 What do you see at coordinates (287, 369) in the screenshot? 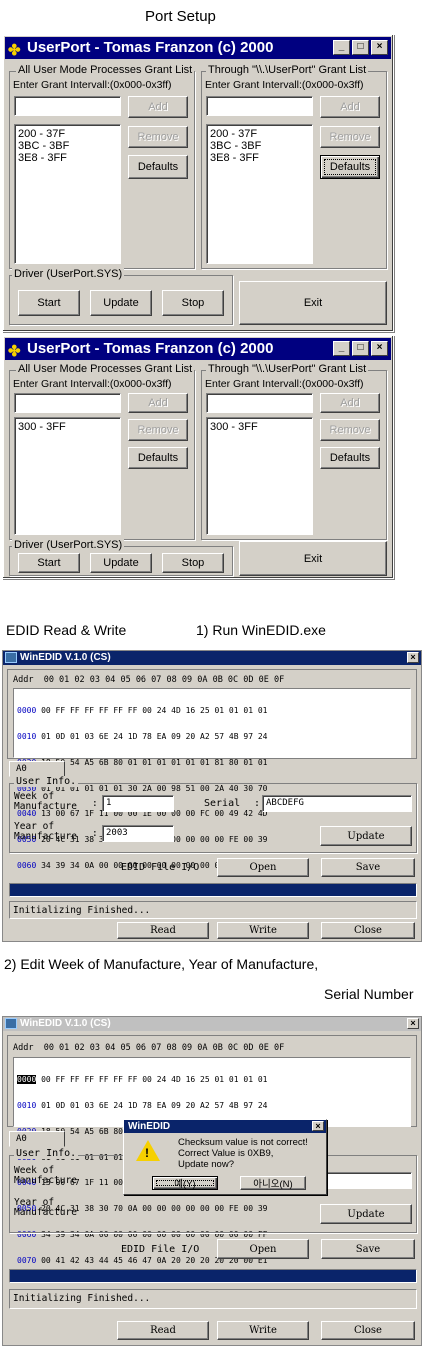
I see `through-userport-grant-label: Through "\\.\UserPort" Grant List` at bounding box center [287, 369].